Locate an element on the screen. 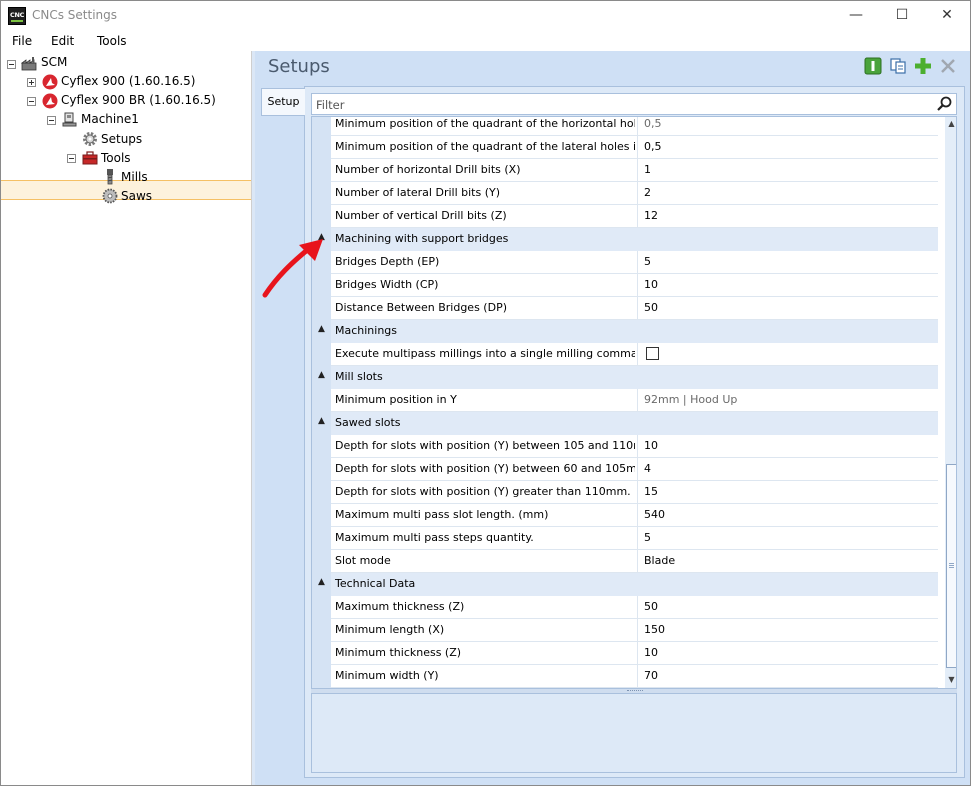 Image resolution: width=971 pixels, height=786 pixels. property-value: 2 is located at coordinates (647, 192).